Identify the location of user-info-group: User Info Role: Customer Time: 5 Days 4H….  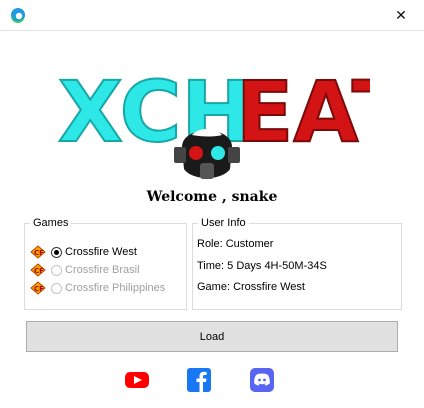
(297, 263).